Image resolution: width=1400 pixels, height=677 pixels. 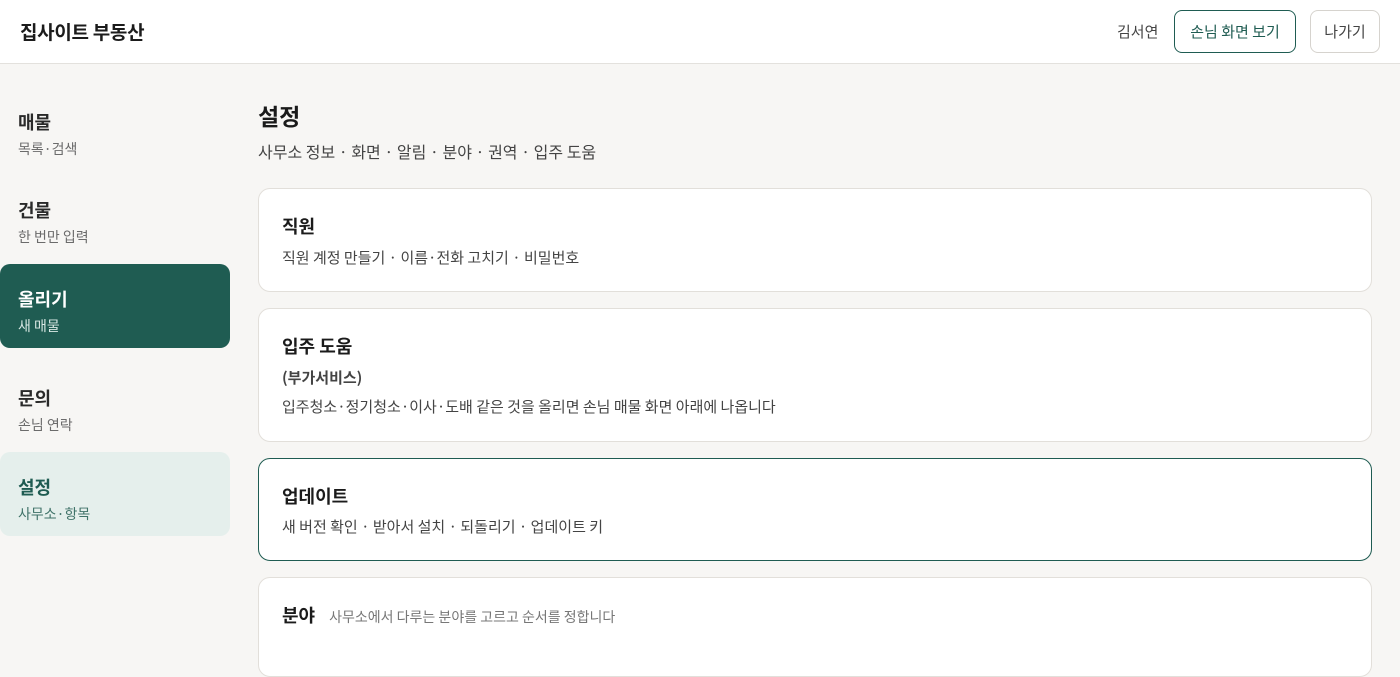 I want to click on settings-card-update: 업데이트 새 버전 확인 · 받아서 설치 · 되돌리기 · 업데이트 키, so click(x=815, y=509).